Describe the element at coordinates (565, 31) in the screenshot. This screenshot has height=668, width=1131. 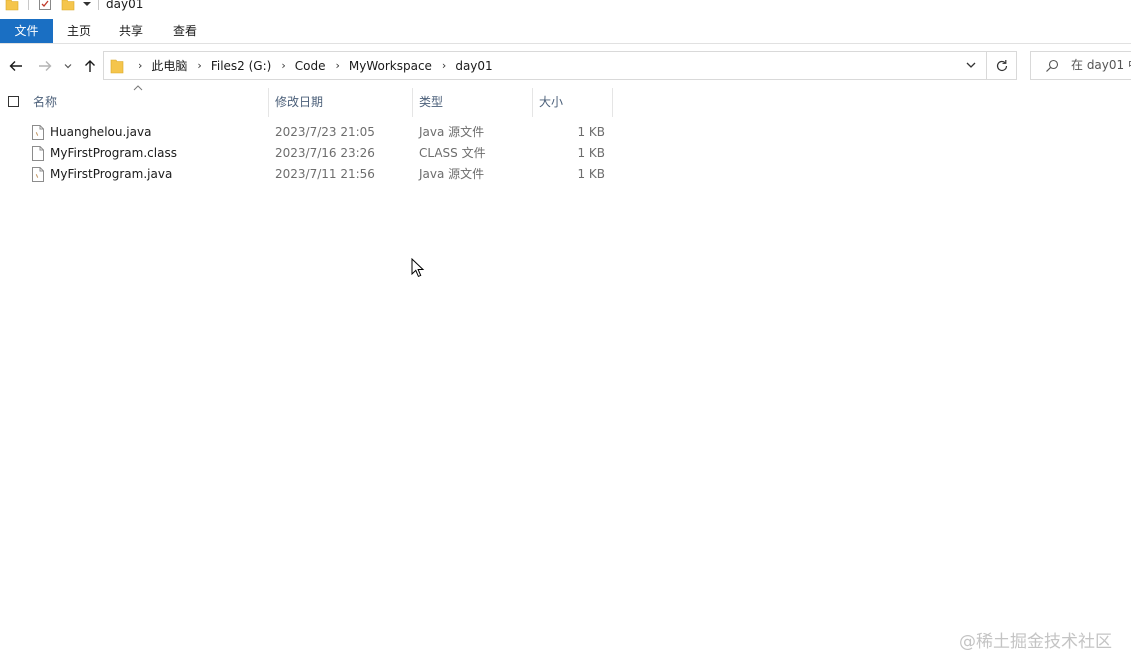
I see `ribbon-tabs: 文件 主页 共享 查看` at that location.